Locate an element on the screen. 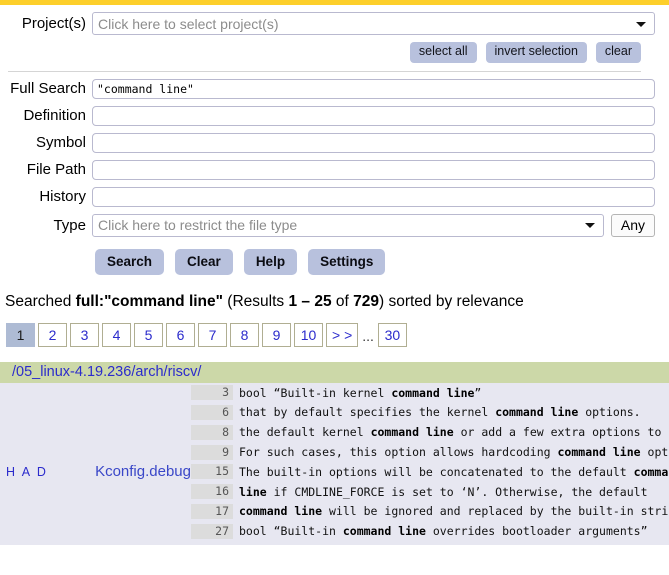 This screenshot has width=669, height=575. match-hit: command is located at coordinates (651, 471).